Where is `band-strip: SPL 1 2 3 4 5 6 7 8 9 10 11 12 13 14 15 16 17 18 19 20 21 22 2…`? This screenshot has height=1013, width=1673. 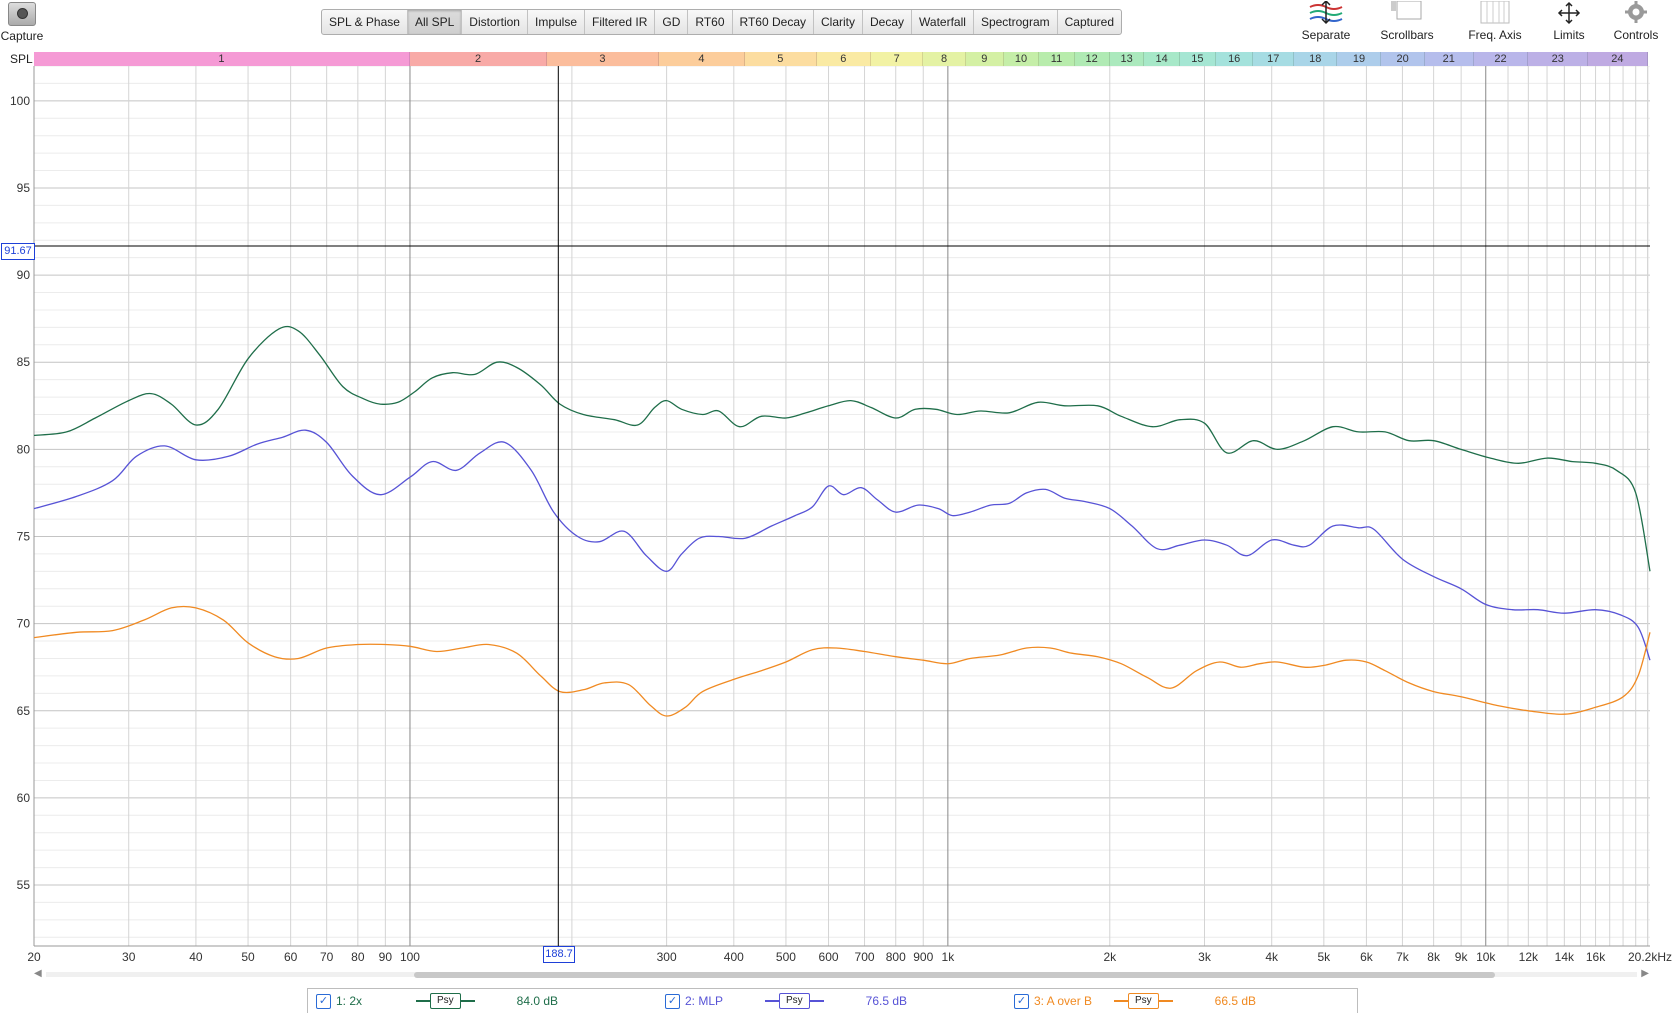 band-strip: SPL 1 2 3 4 5 6 7 8 9 10 11 12 13 14 15 16 17 18 19 20 21 22 2… is located at coordinates (824, 59).